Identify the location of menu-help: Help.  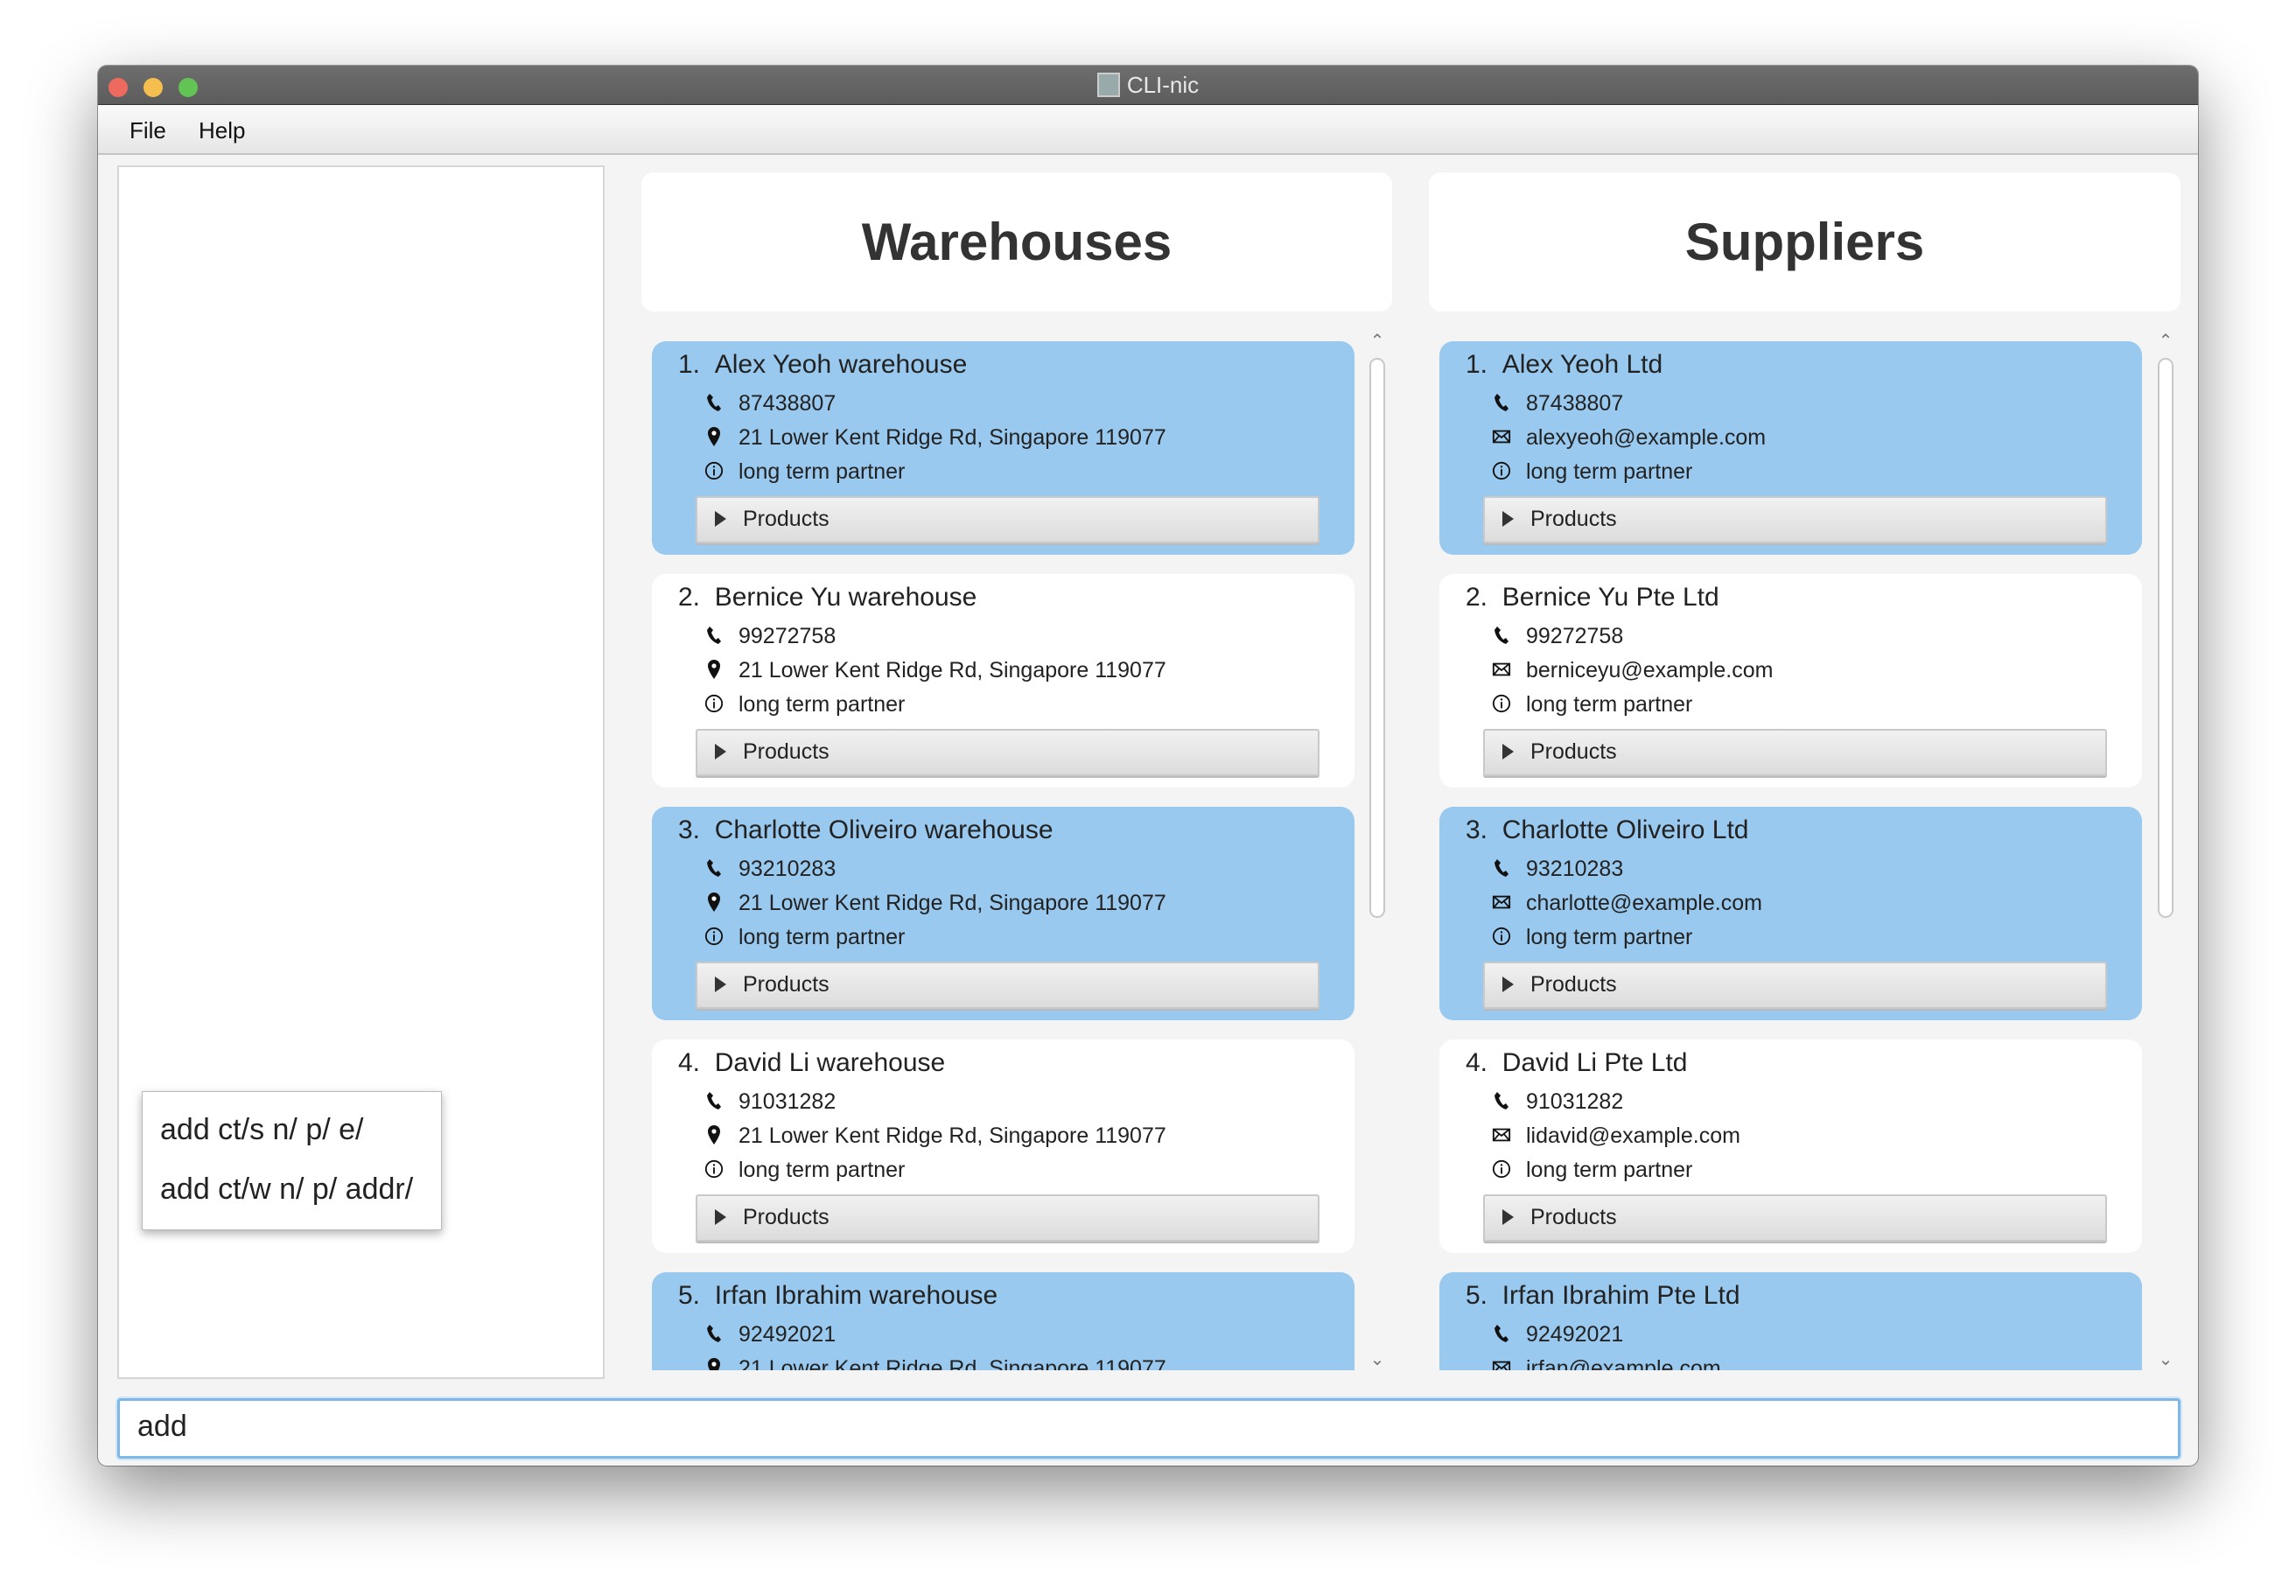
(222, 130).